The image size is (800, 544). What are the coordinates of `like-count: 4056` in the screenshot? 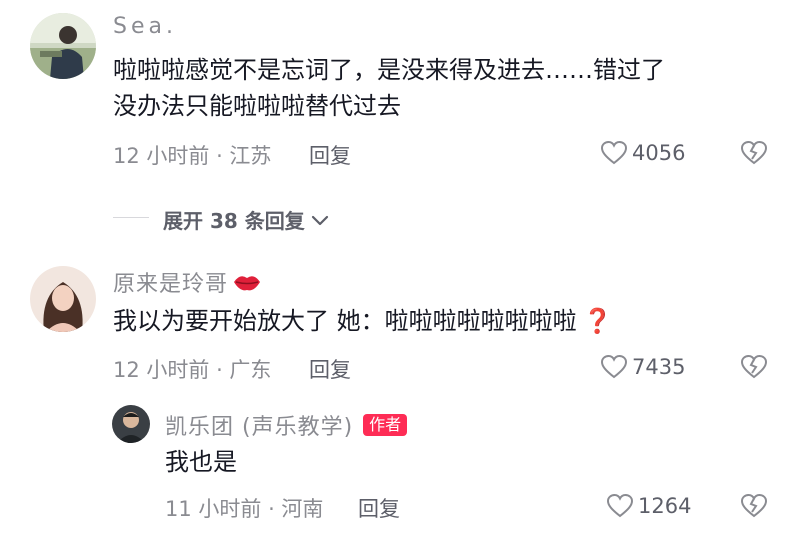 It's located at (659, 153).